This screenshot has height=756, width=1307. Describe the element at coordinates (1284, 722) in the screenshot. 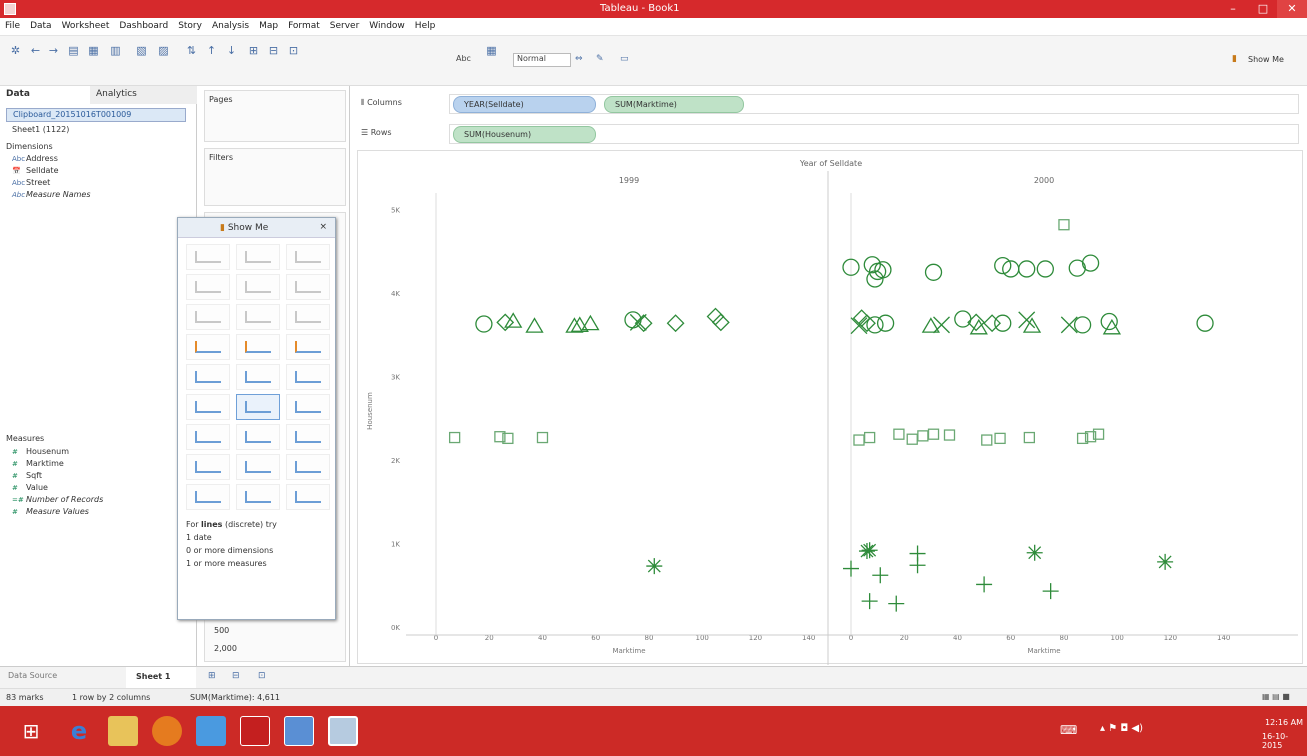

I see `clock-time: 12:16 AM` at that location.